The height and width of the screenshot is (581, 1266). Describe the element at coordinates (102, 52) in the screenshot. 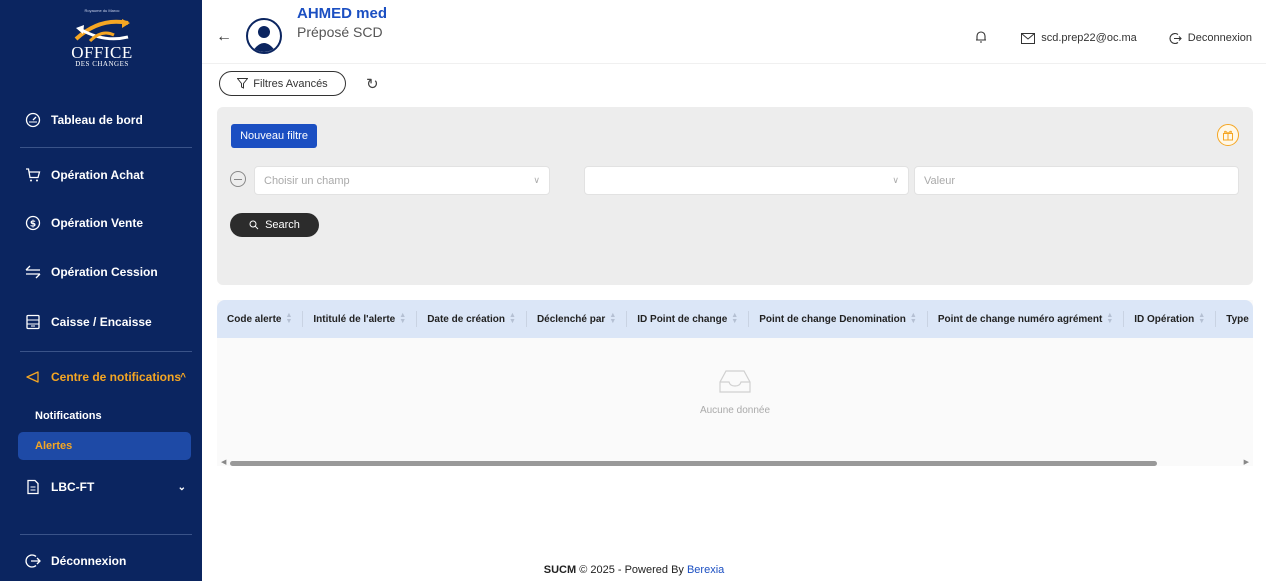

I see `logo-office-text: OFFICE` at that location.